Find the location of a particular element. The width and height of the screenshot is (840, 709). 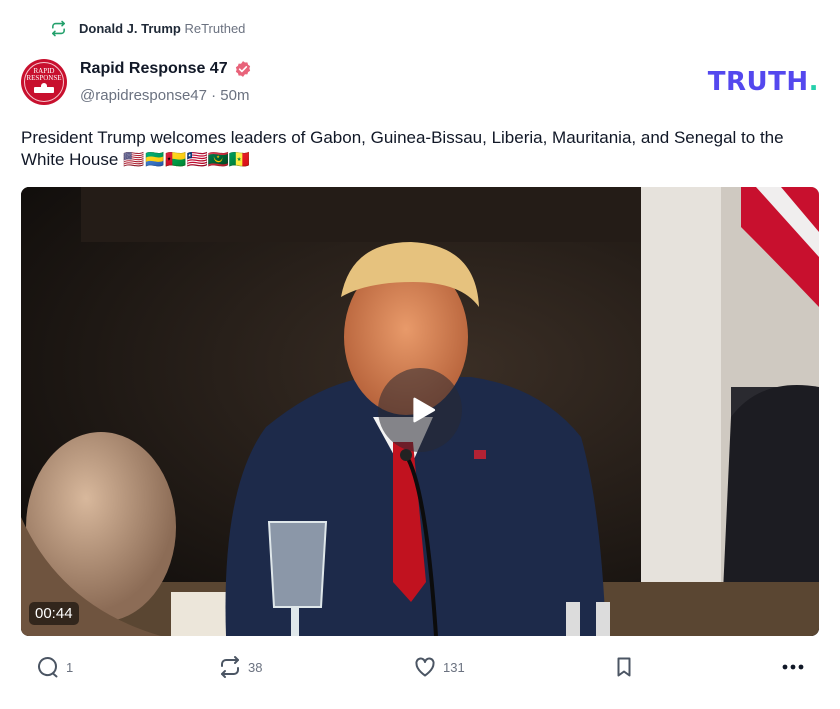

retruth-button: 38 is located at coordinates (240, 667).